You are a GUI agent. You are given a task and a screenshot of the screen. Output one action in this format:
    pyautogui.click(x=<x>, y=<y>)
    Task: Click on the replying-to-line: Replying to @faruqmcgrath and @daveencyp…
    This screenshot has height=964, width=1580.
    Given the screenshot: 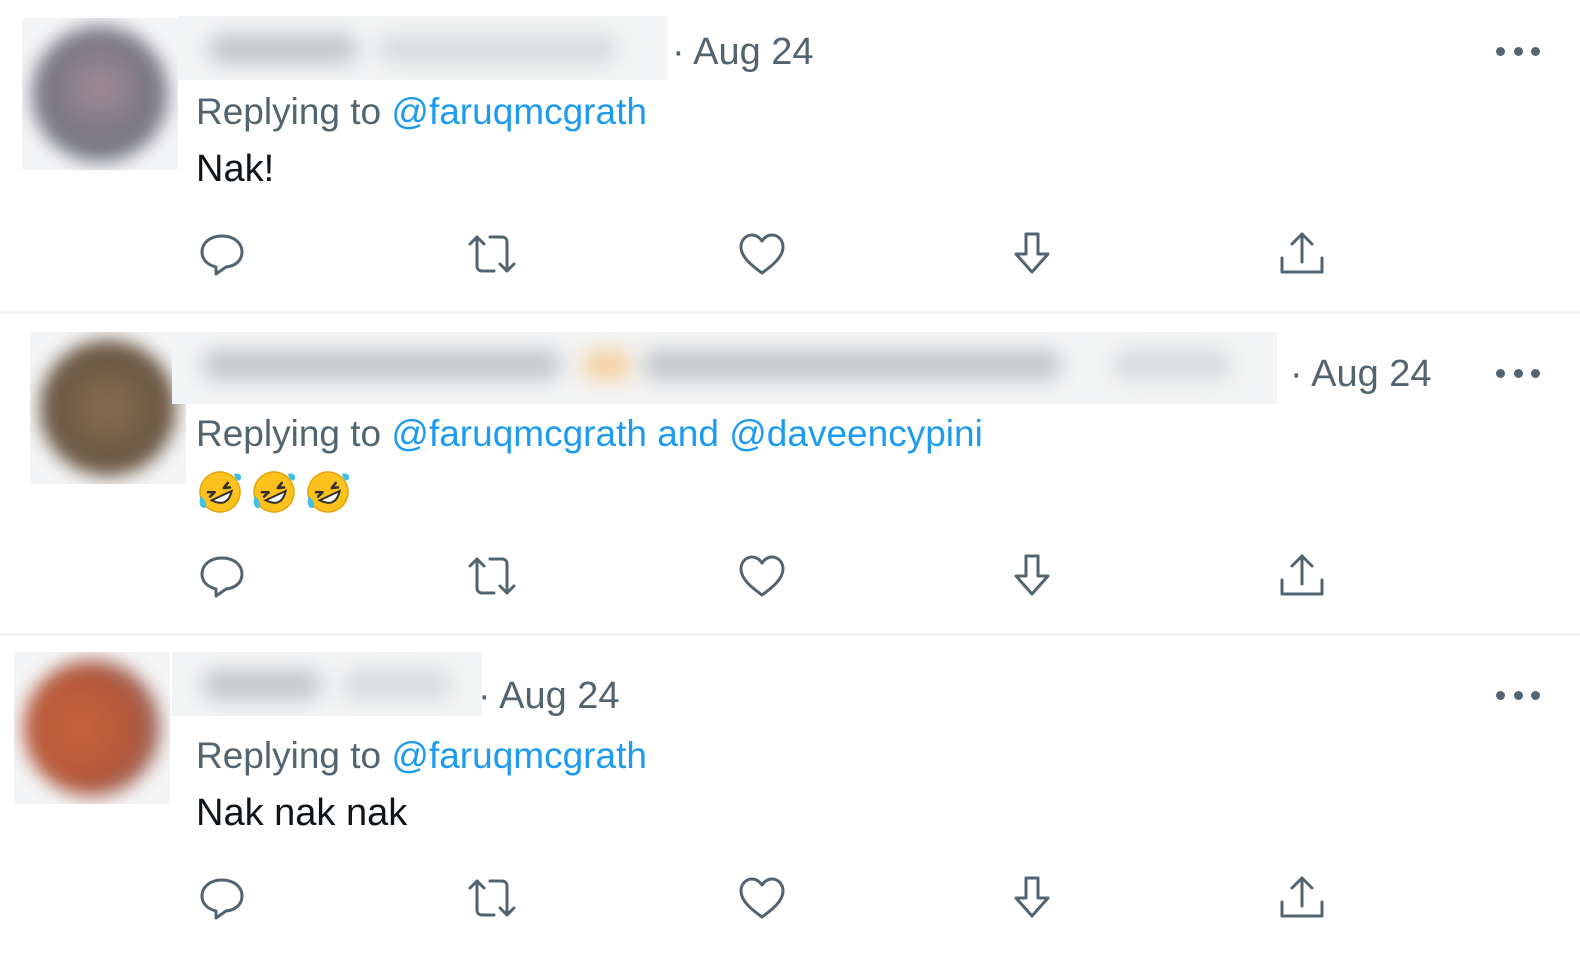 What is the action you would take?
    pyautogui.click(x=589, y=434)
    